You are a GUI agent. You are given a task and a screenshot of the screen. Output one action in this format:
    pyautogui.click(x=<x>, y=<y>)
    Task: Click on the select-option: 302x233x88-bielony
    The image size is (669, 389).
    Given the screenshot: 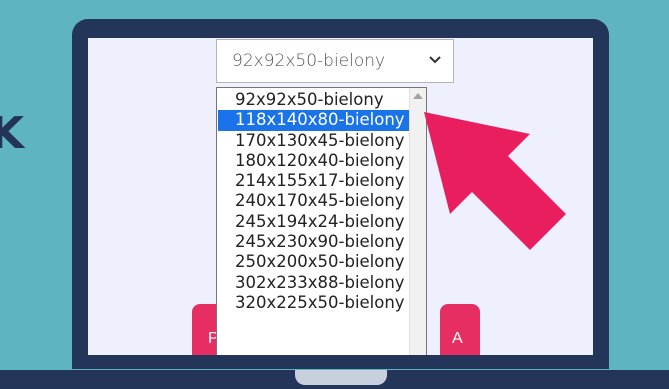 What is the action you would take?
    pyautogui.click(x=314, y=283)
    